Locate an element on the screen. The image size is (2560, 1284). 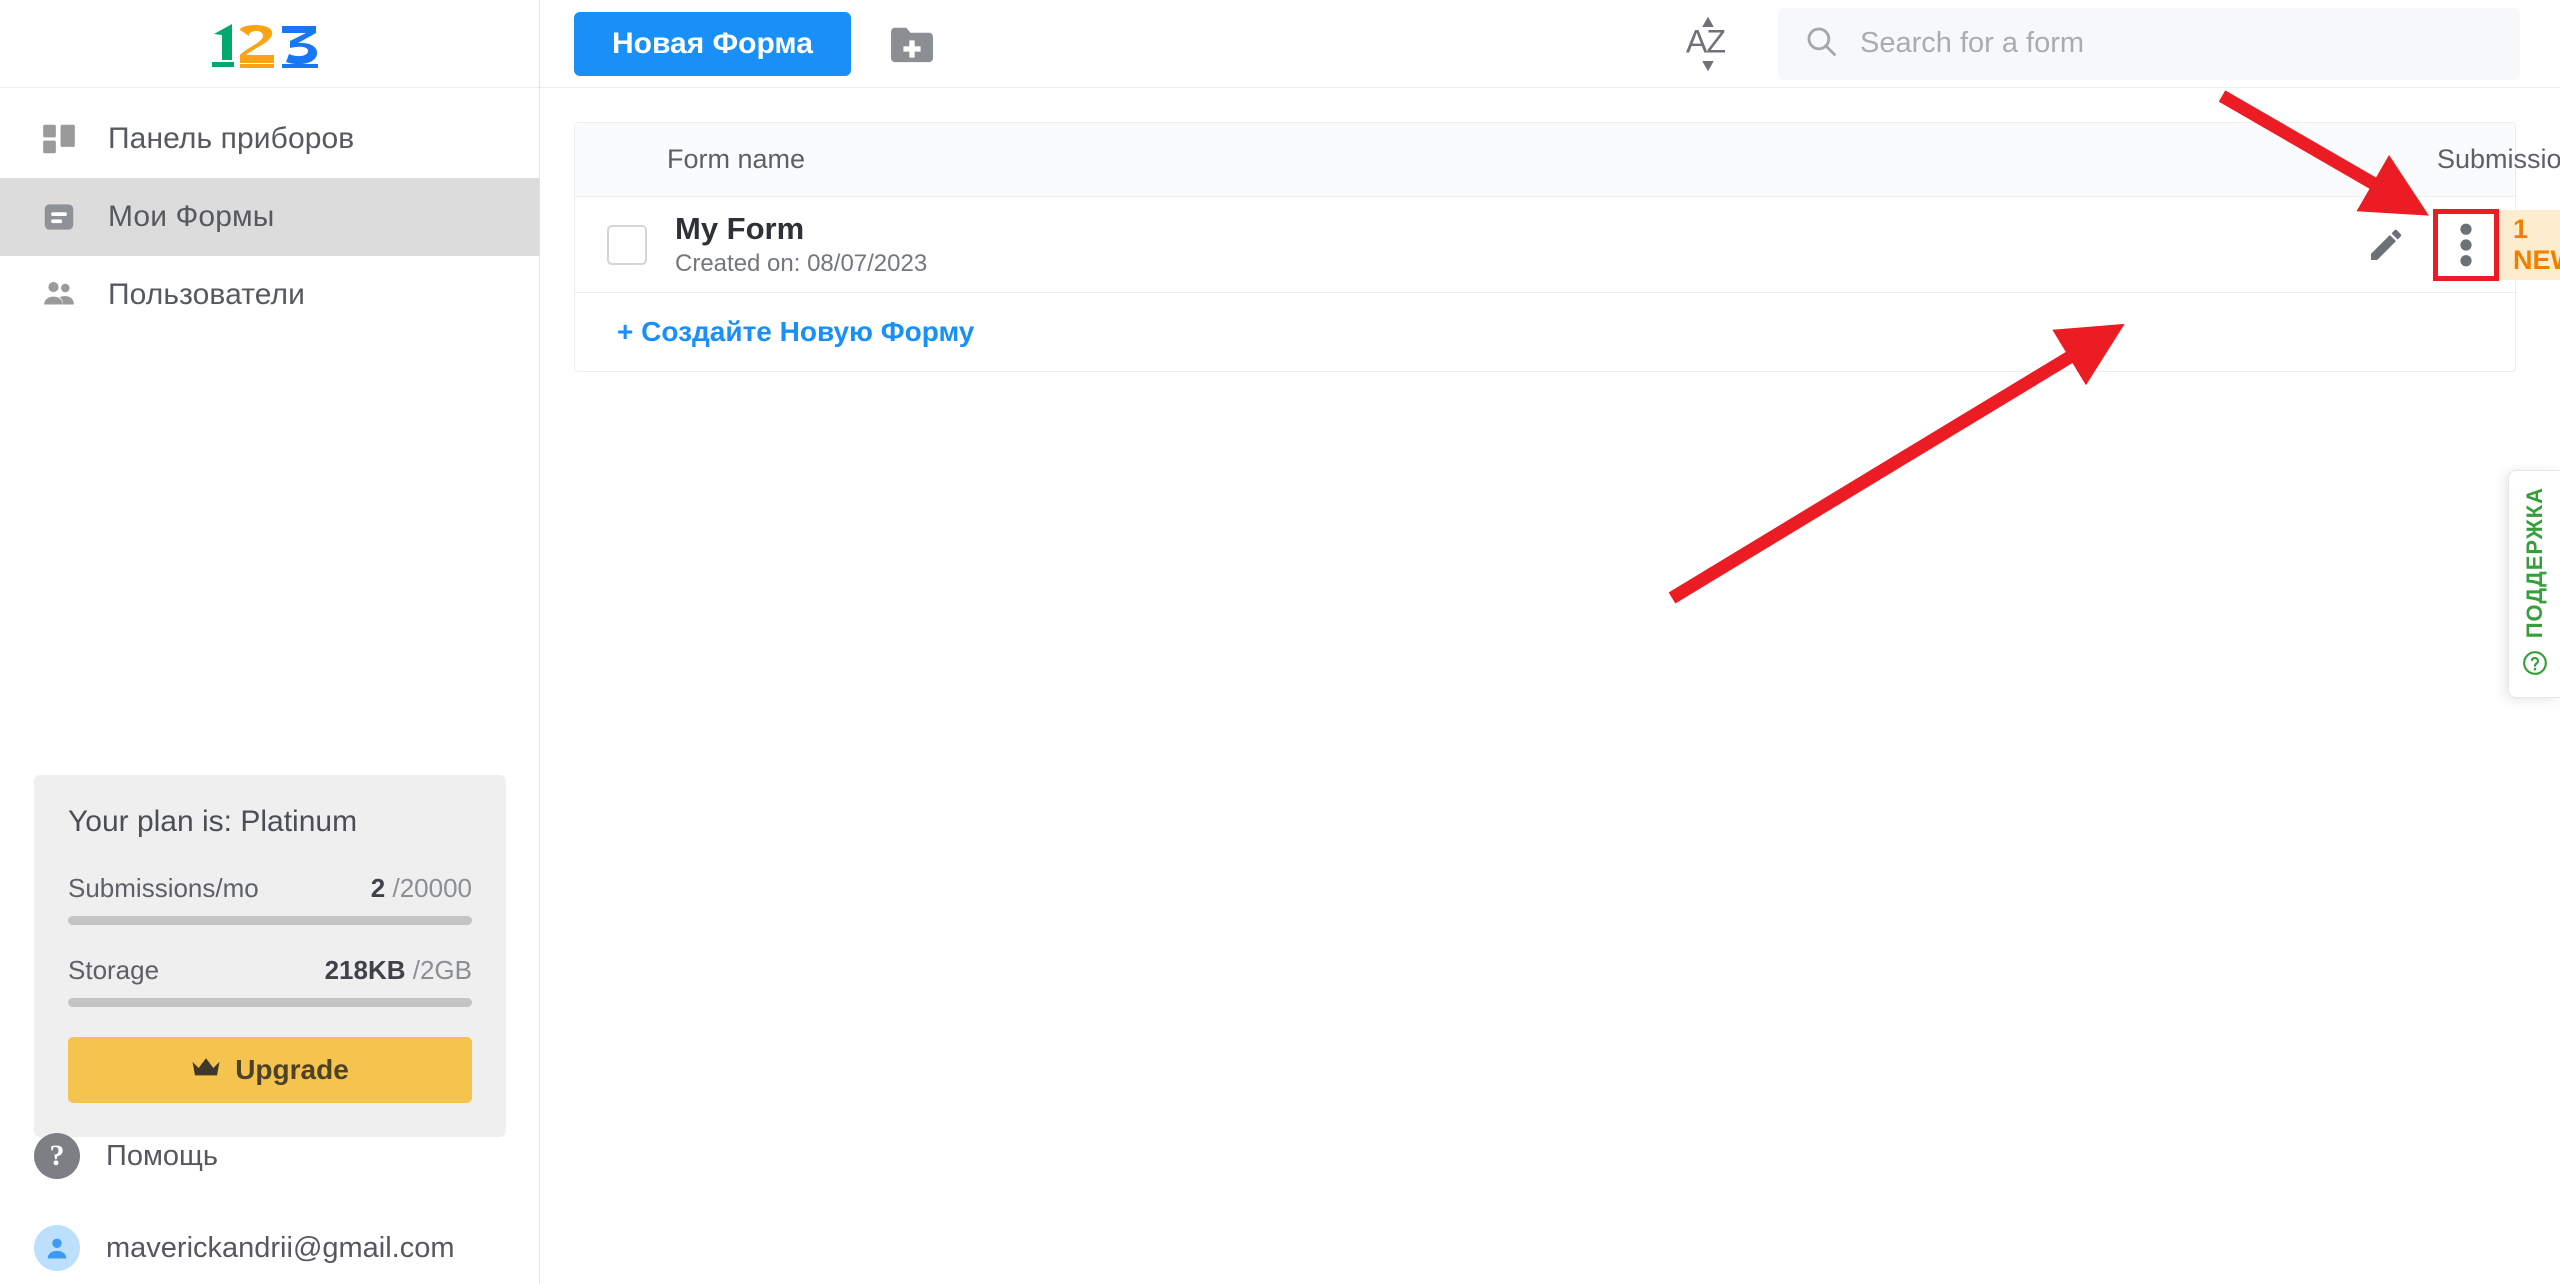
brand-logo is located at coordinates (269, 44).